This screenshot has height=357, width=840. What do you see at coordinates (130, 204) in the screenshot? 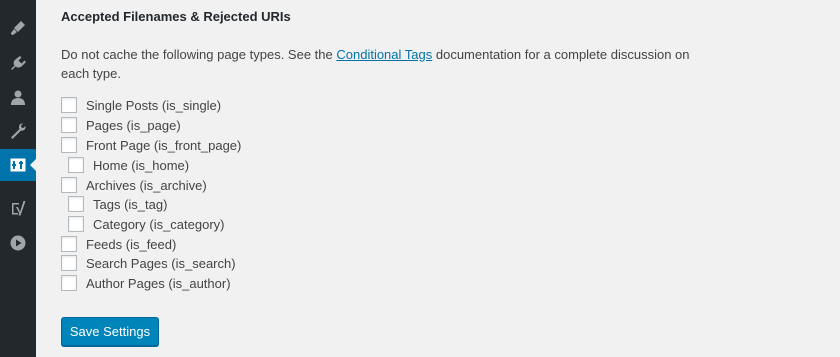
I see `tags-label: Tags (is_tag)` at bounding box center [130, 204].